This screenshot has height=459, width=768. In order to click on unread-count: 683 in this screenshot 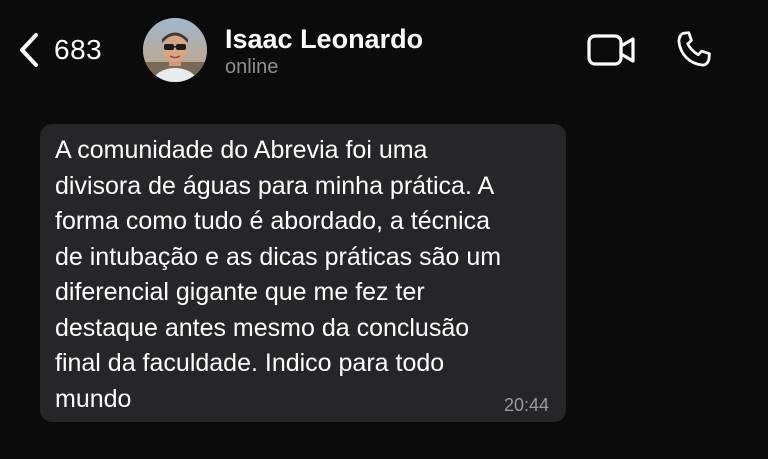, I will do `click(78, 49)`.